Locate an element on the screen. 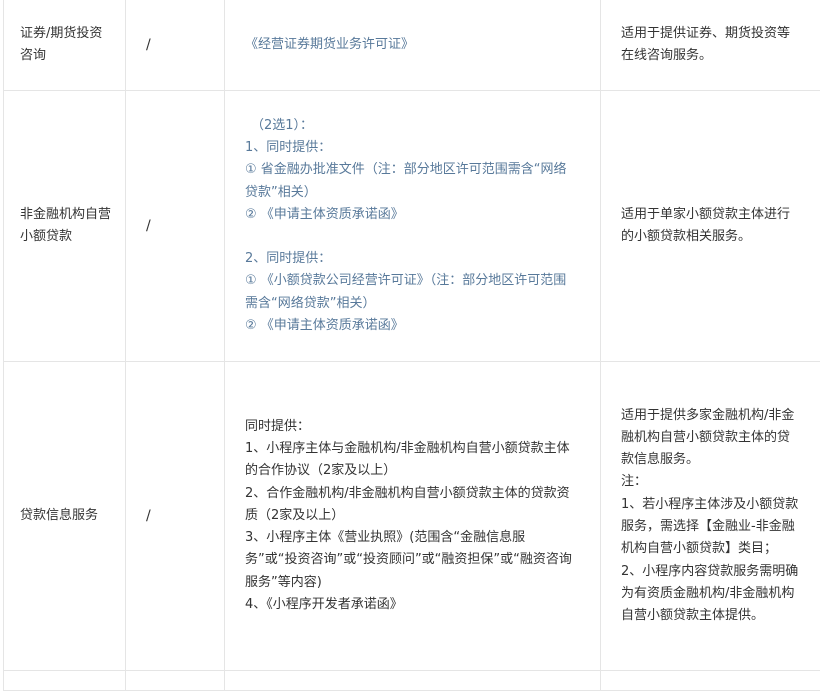 The width and height of the screenshot is (820, 691). category-cell: 贷款信息服务 is located at coordinates (65, 516).